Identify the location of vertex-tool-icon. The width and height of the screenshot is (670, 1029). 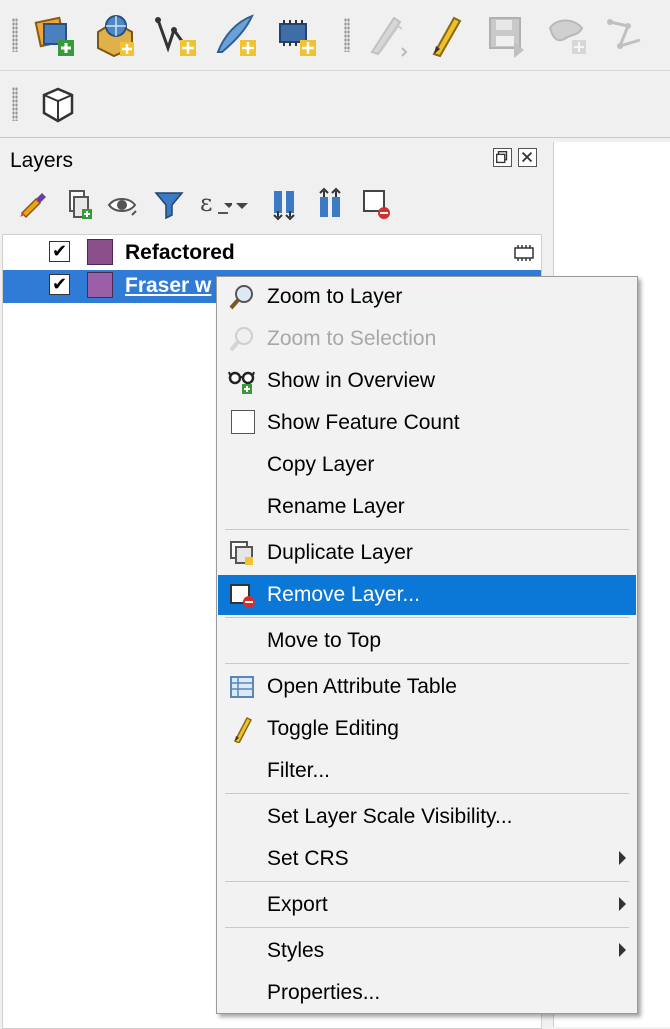
(627, 35).